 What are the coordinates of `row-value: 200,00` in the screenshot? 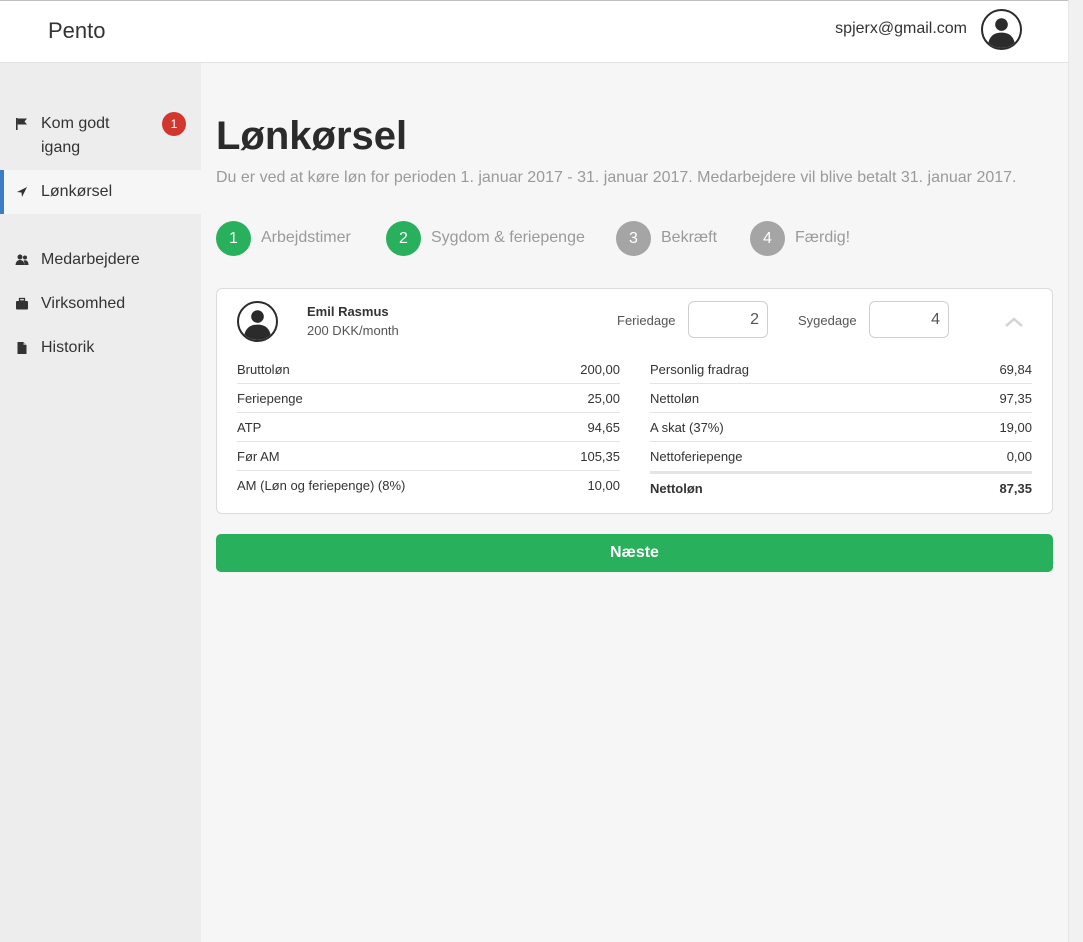 It's located at (600, 369).